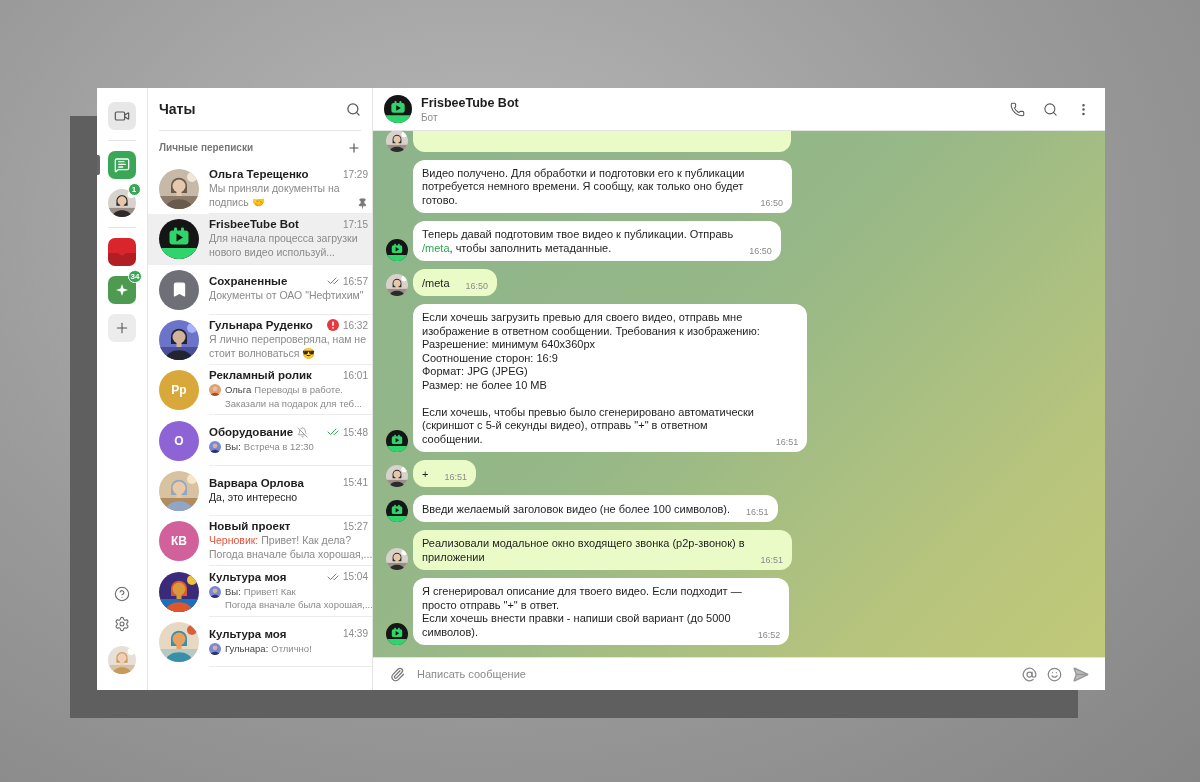 The width and height of the screenshot is (1200, 782). What do you see at coordinates (288, 347) in the screenshot?
I see `message-preview: Я лично перепроверяла, нам не стоит волноваться 😎` at bounding box center [288, 347].